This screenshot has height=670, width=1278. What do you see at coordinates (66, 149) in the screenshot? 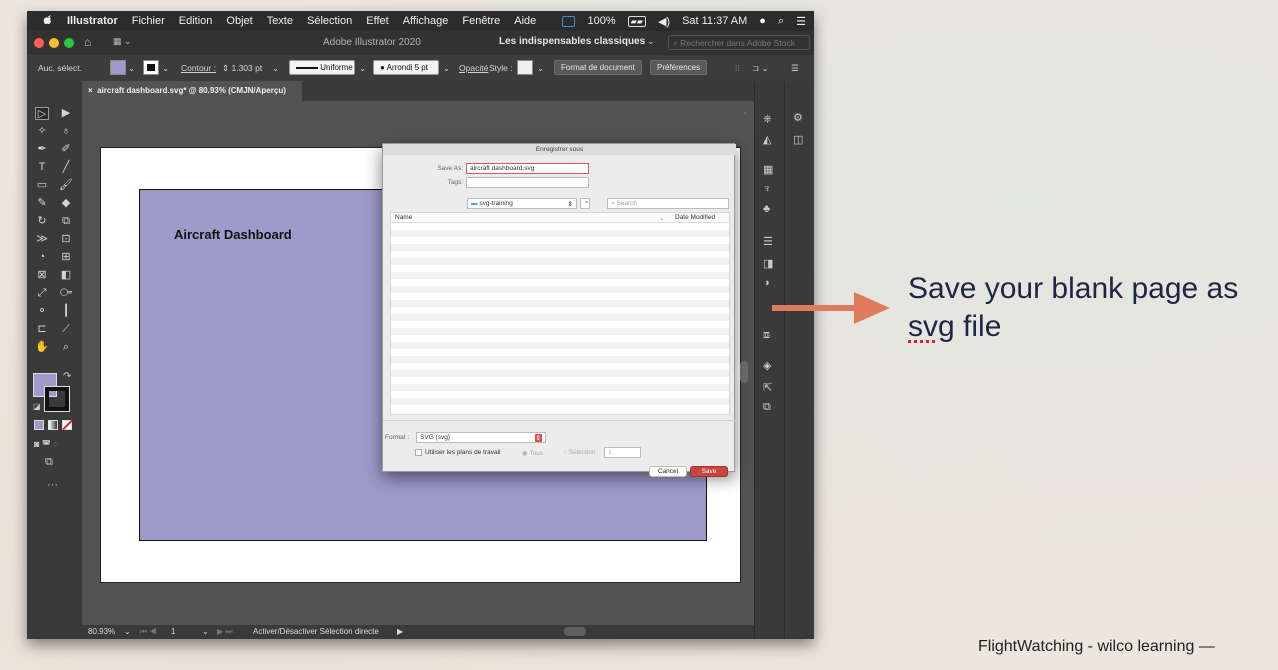
I see `curvature-tool-icon: ✐` at bounding box center [66, 149].